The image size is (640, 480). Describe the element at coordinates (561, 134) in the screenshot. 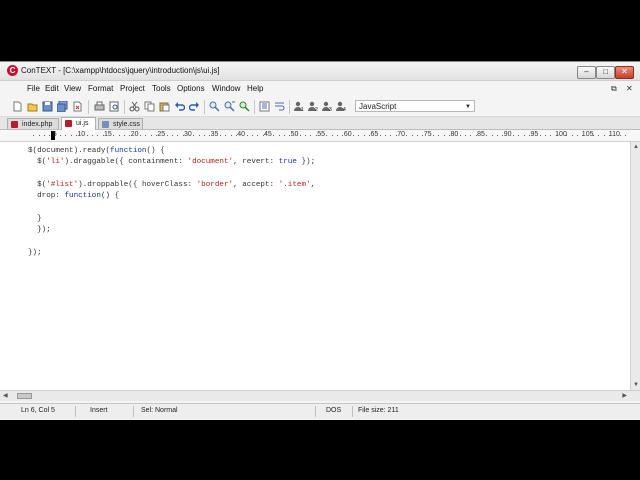

I see `ruler-number: 100` at that location.